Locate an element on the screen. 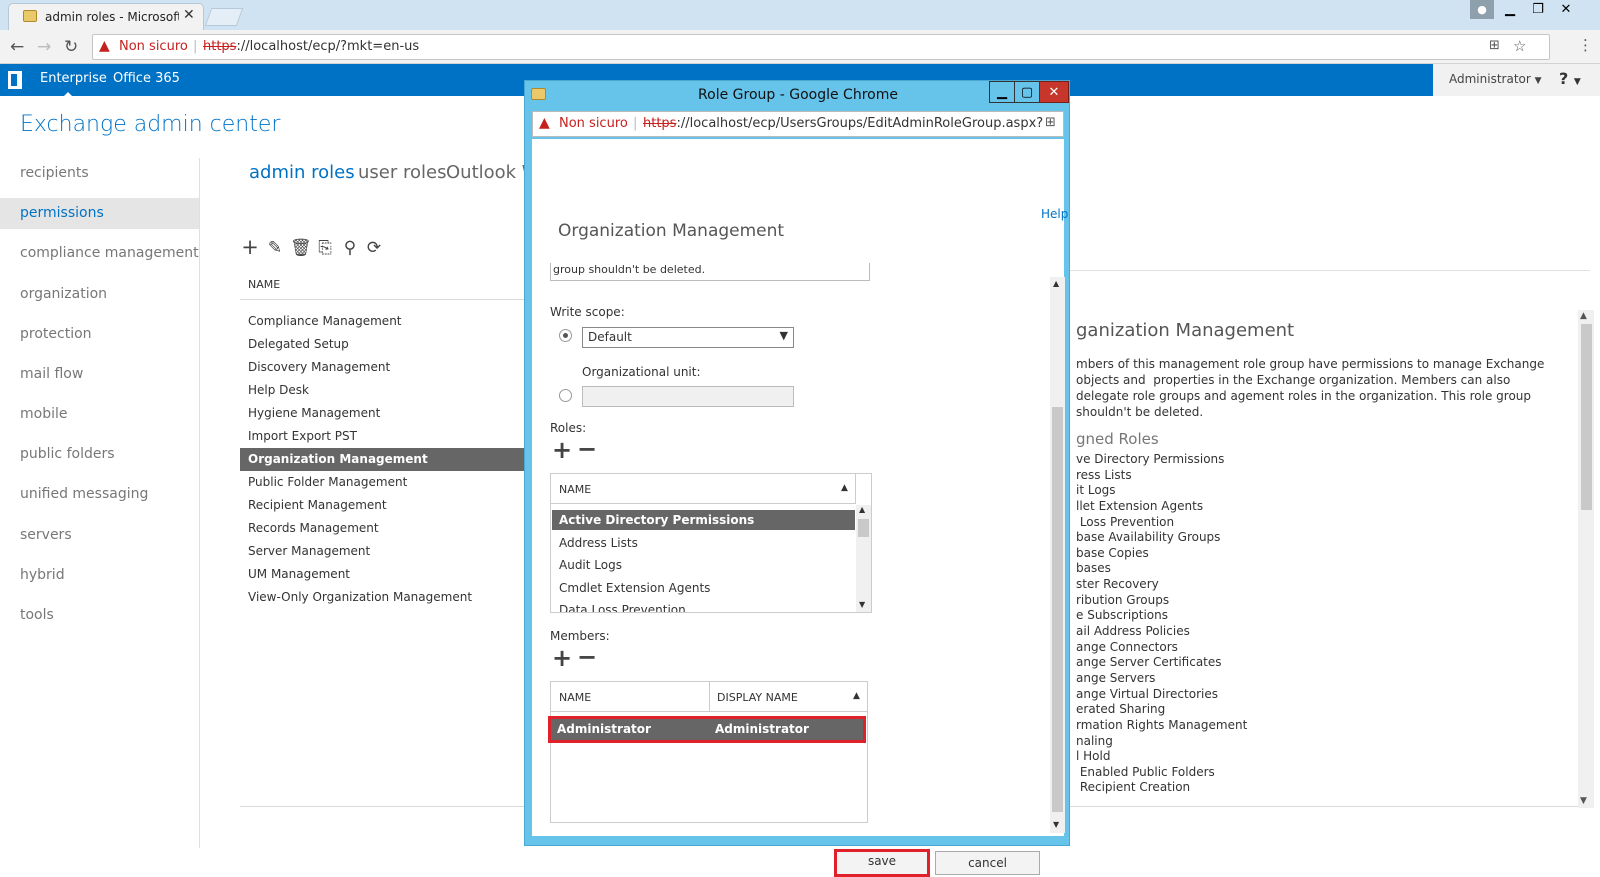 The image size is (1600, 877). nav-unified-messaging: unified messaging is located at coordinates (100, 494).